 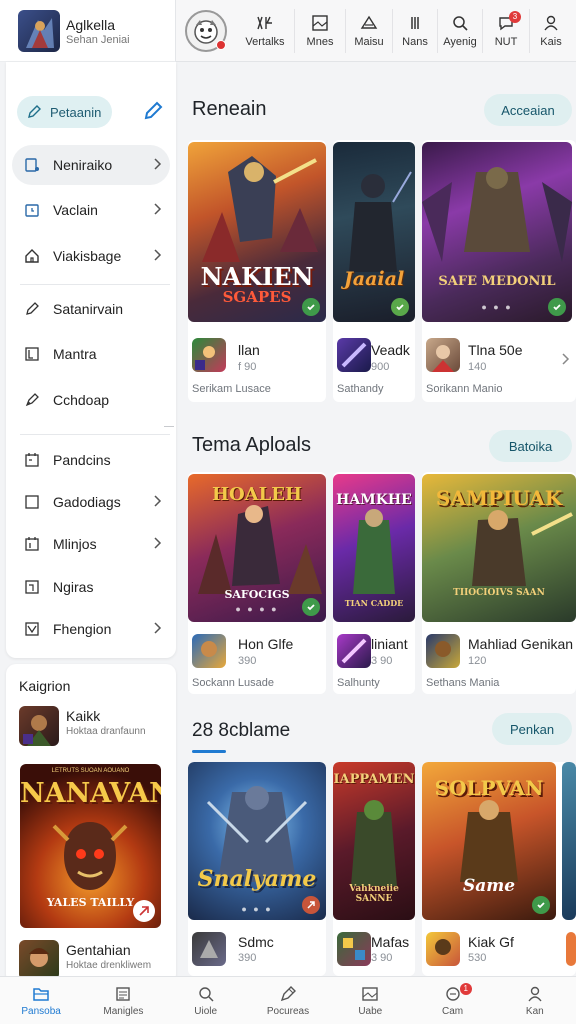 What do you see at coordinates (64, 112) in the screenshot?
I see `sidebar-action-button: Petaanin` at bounding box center [64, 112].